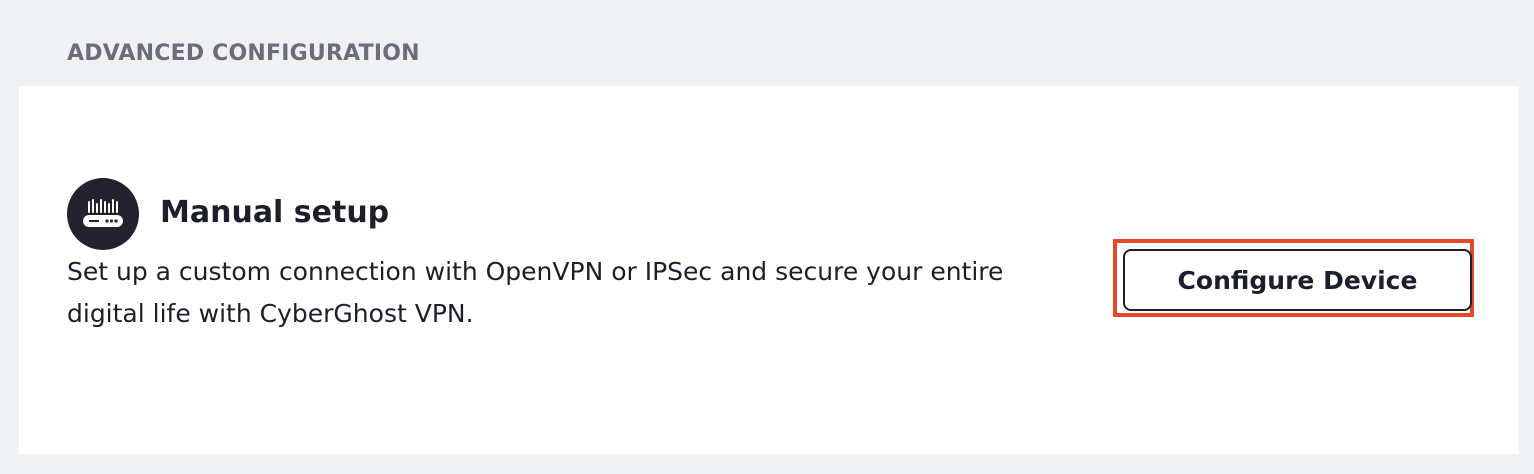 The image size is (1534, 474). Describe the element at coordinates (243, 53) in the screenshot. I see `section-header: ADVANCED CONFIGURATION` at that location.